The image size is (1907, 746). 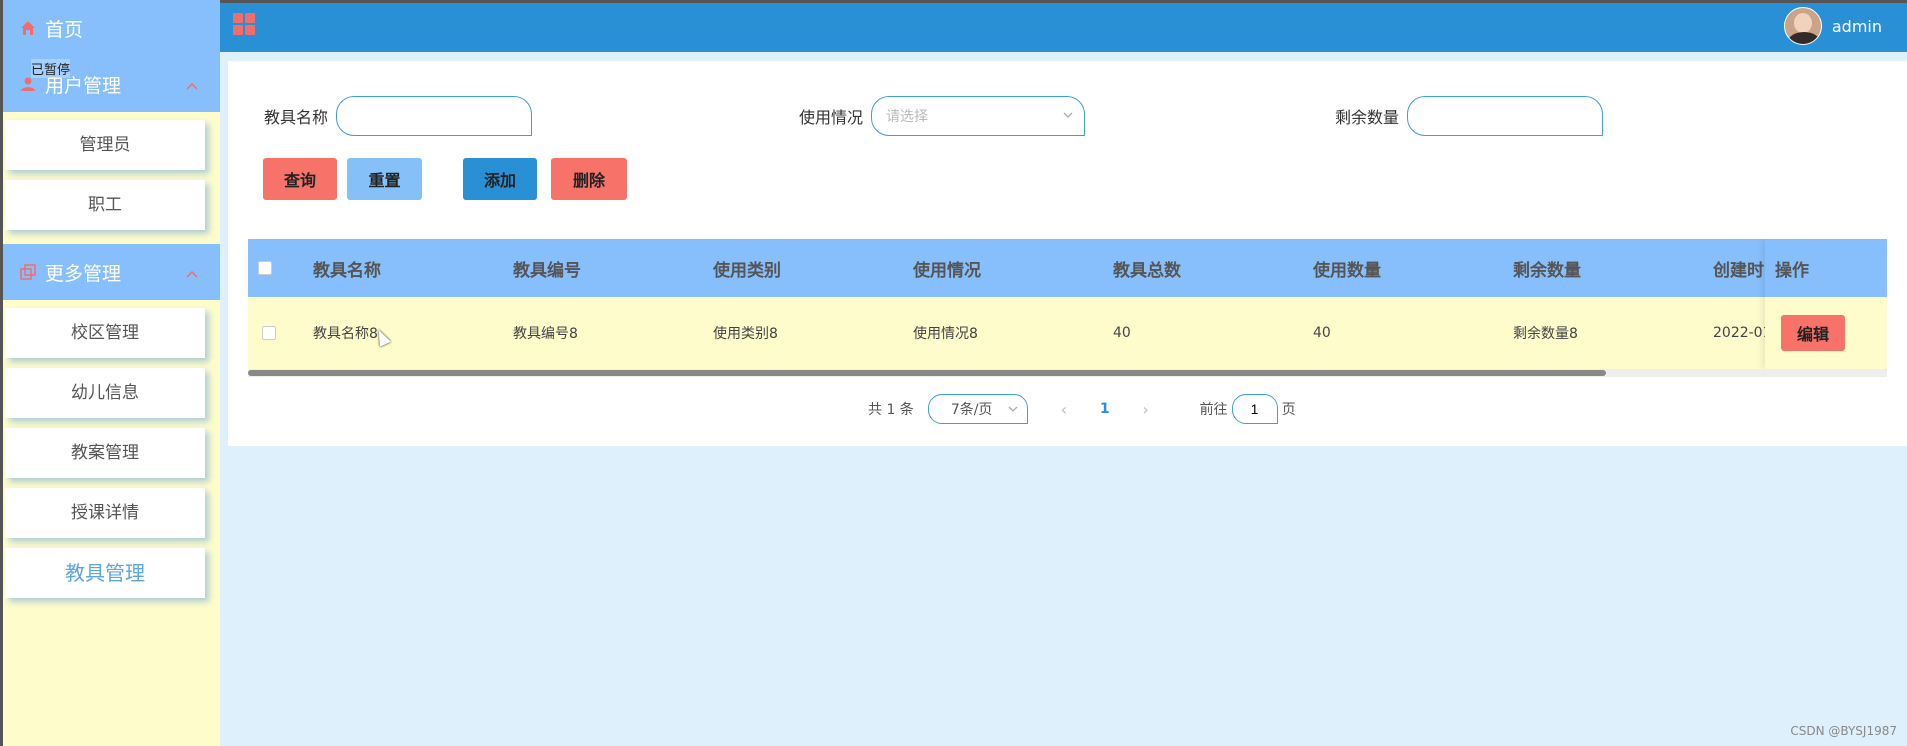 What do you see at coordinates (1008, 268) in the screenshot?
I see `col-header: 使用情况` at bounding box center [1008, 268].